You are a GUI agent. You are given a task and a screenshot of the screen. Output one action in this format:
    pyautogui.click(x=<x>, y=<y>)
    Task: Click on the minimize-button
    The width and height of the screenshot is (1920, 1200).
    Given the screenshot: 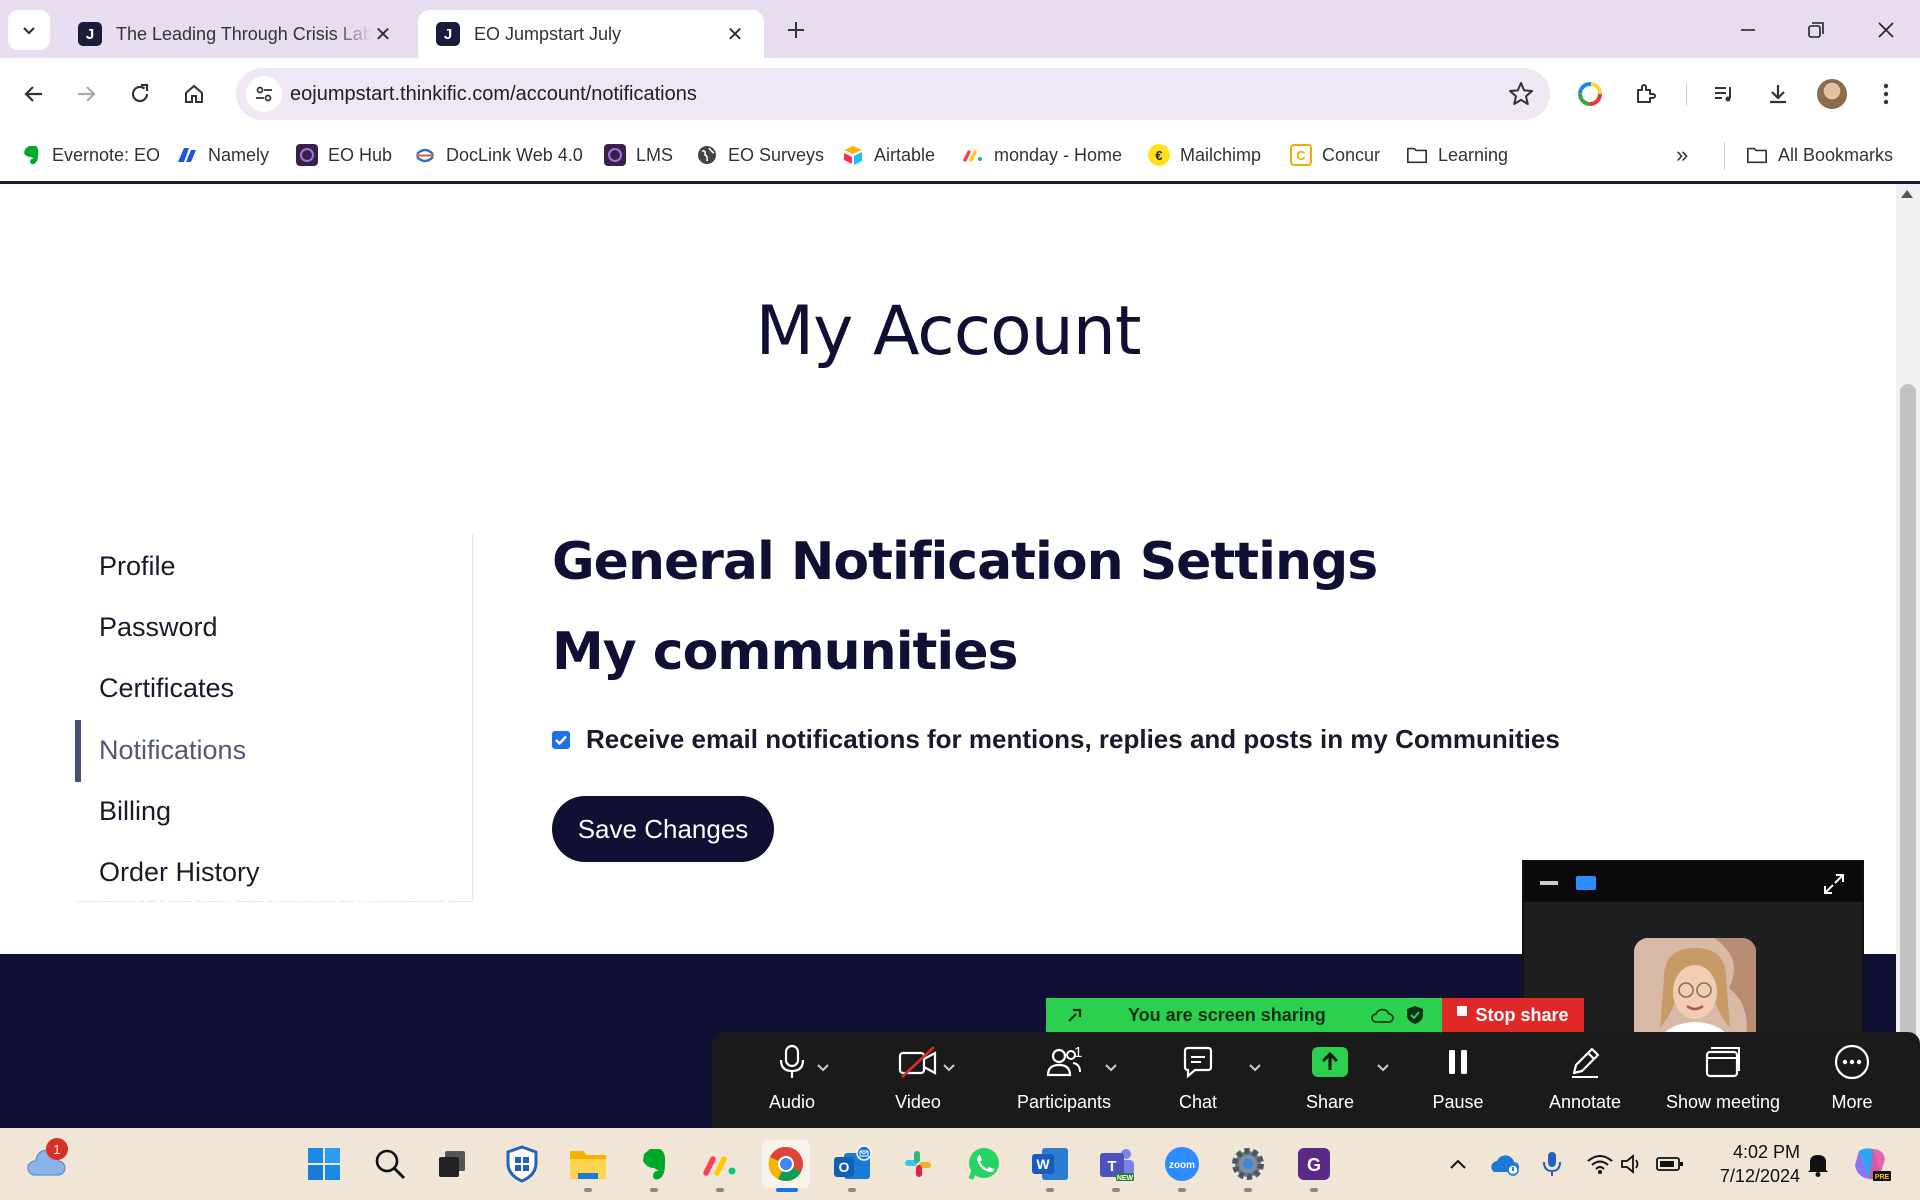 What is the action you would take?
    pyautogui.click(x=1748, y=30)
    